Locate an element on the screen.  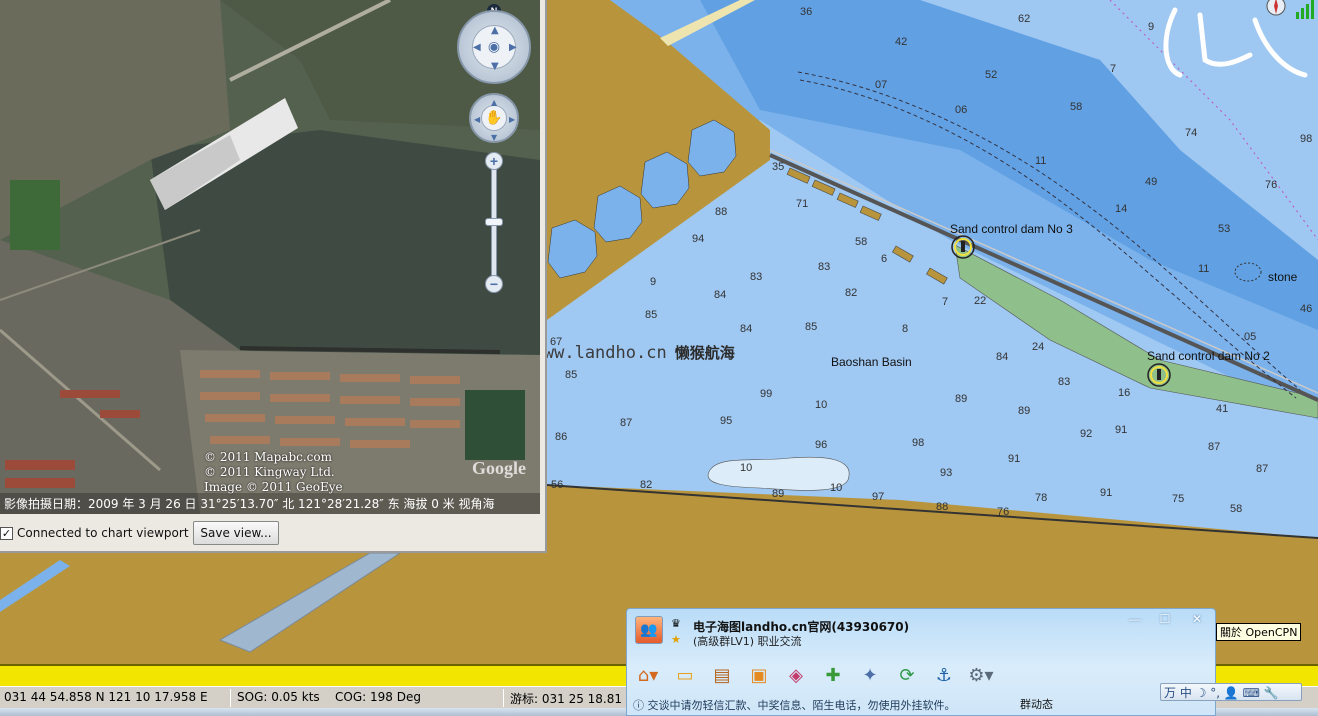
add-icon: ✚ is located at coordinates (833, 675).